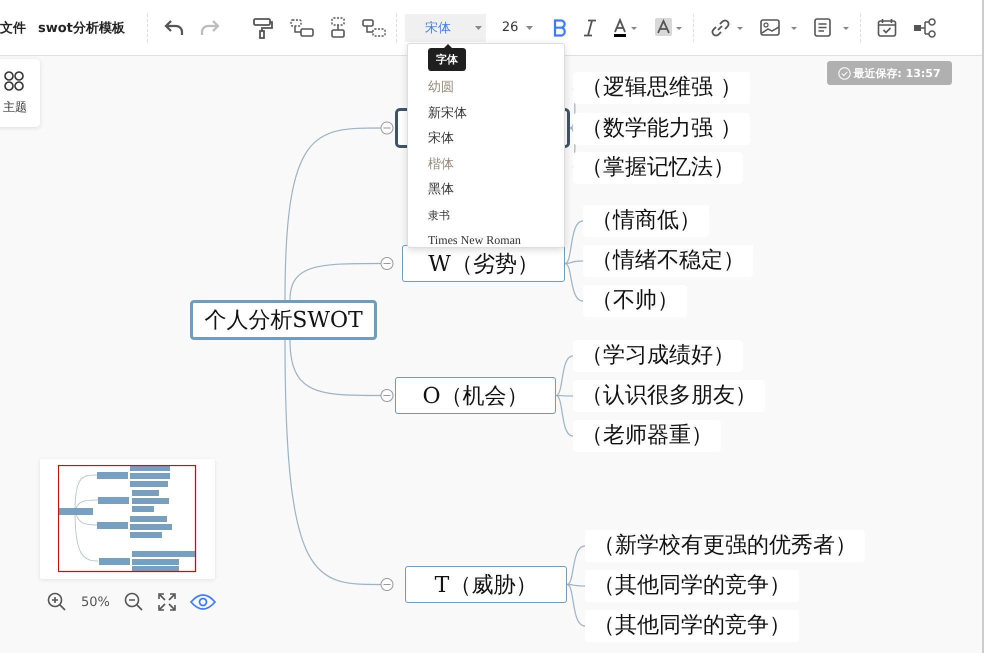  Describe the element at coordinates (661, 88) in the screenshot. I see `subtopic: （逻辑思维强 ）` at that location.